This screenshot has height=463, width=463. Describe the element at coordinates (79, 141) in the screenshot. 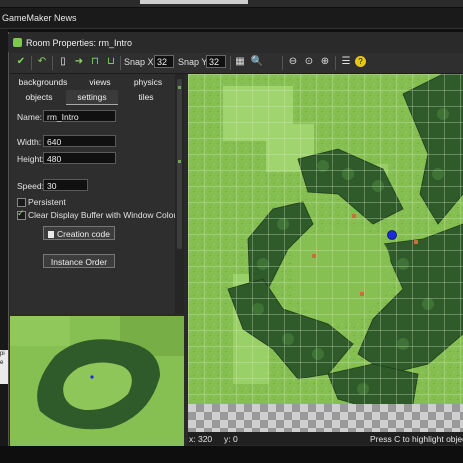

I see `width-field: 640` at that location.